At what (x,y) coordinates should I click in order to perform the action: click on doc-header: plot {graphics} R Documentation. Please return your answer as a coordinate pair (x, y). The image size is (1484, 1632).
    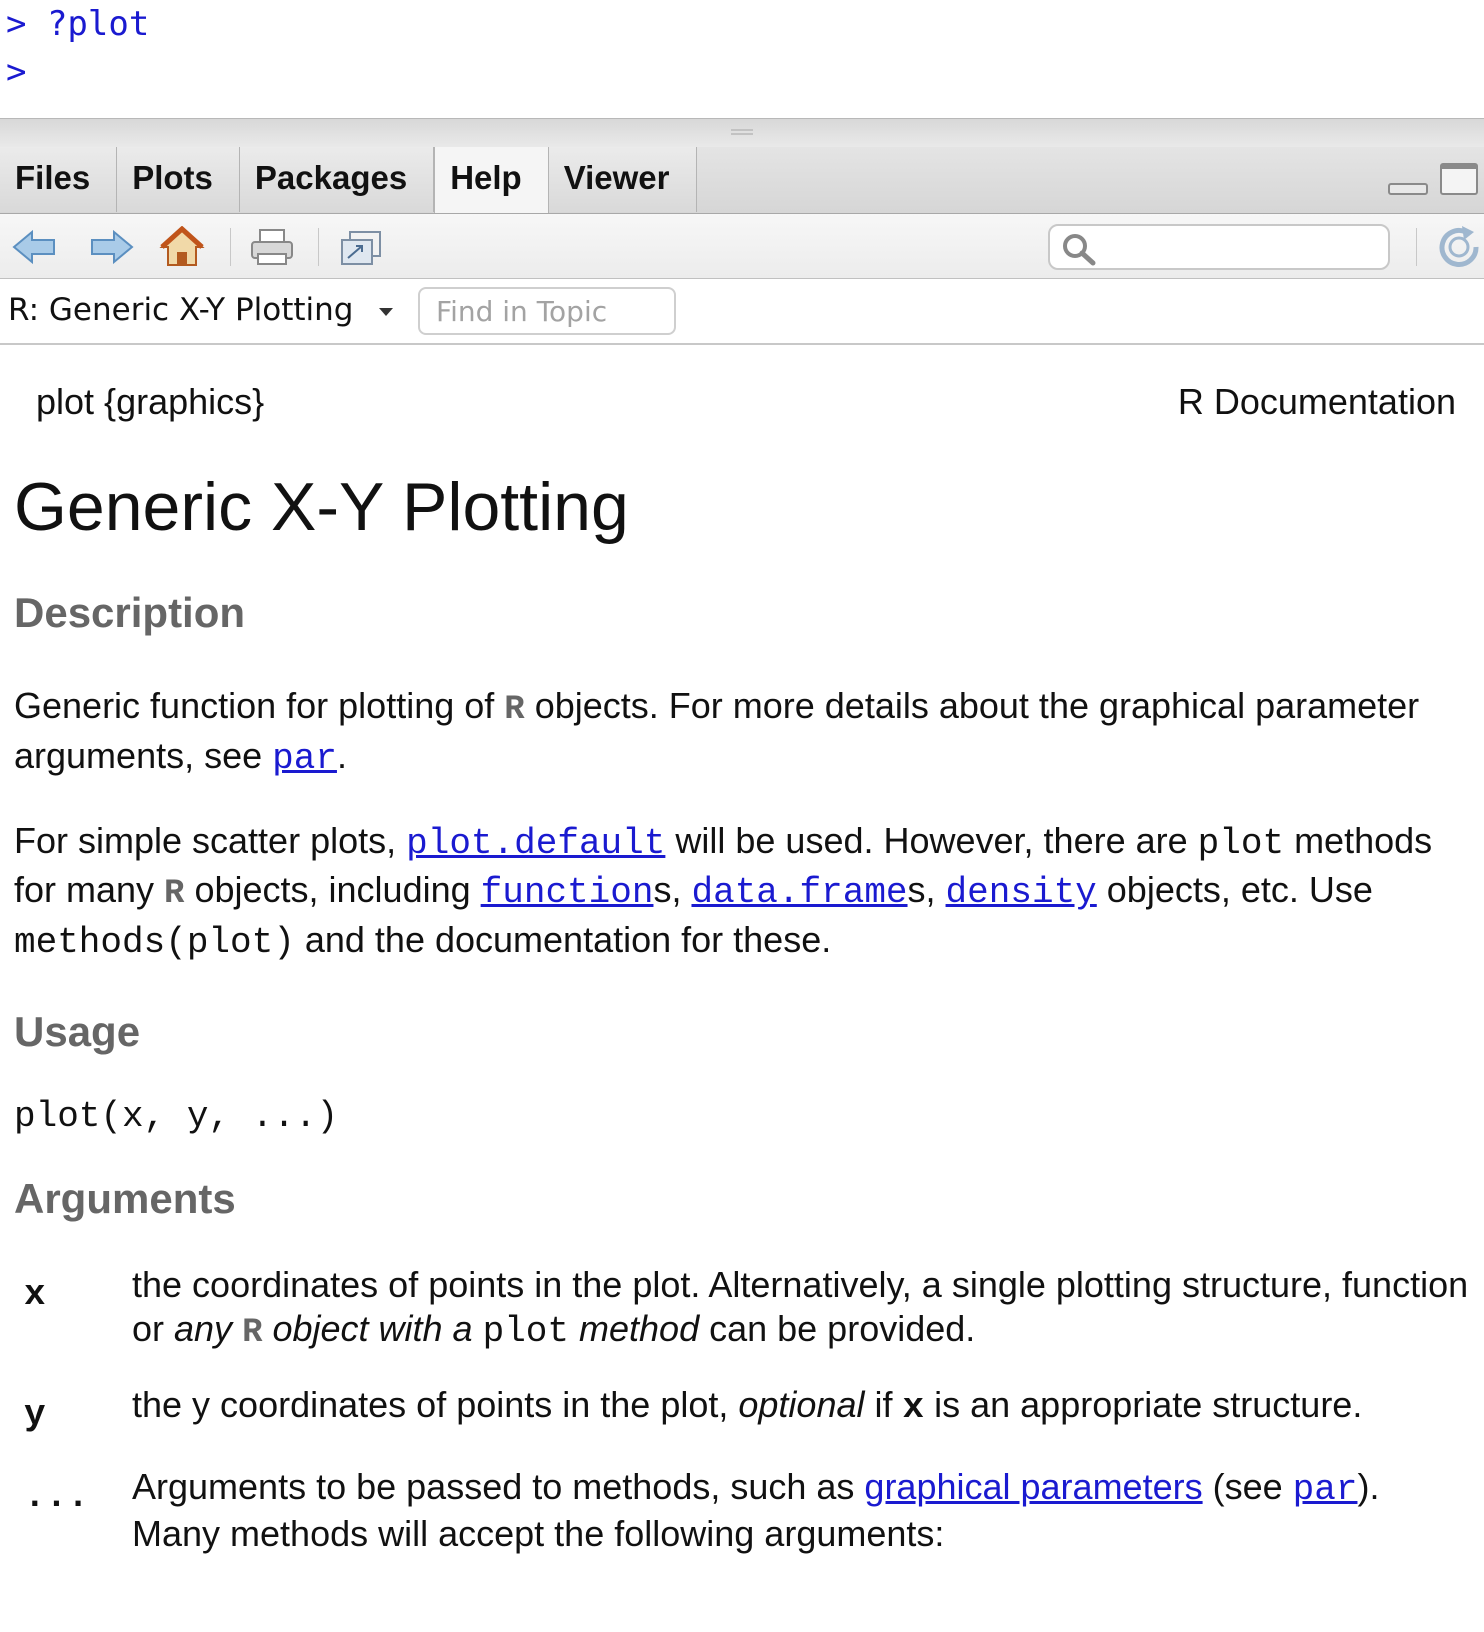
    Looking at the image, I should click on (742, 401).